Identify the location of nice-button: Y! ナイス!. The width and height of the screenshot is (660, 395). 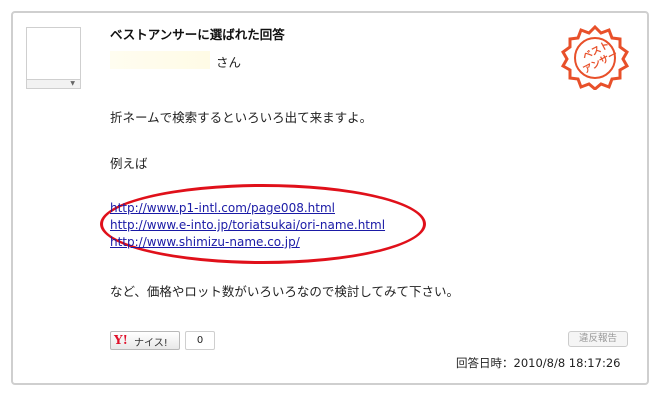
(145, 340).